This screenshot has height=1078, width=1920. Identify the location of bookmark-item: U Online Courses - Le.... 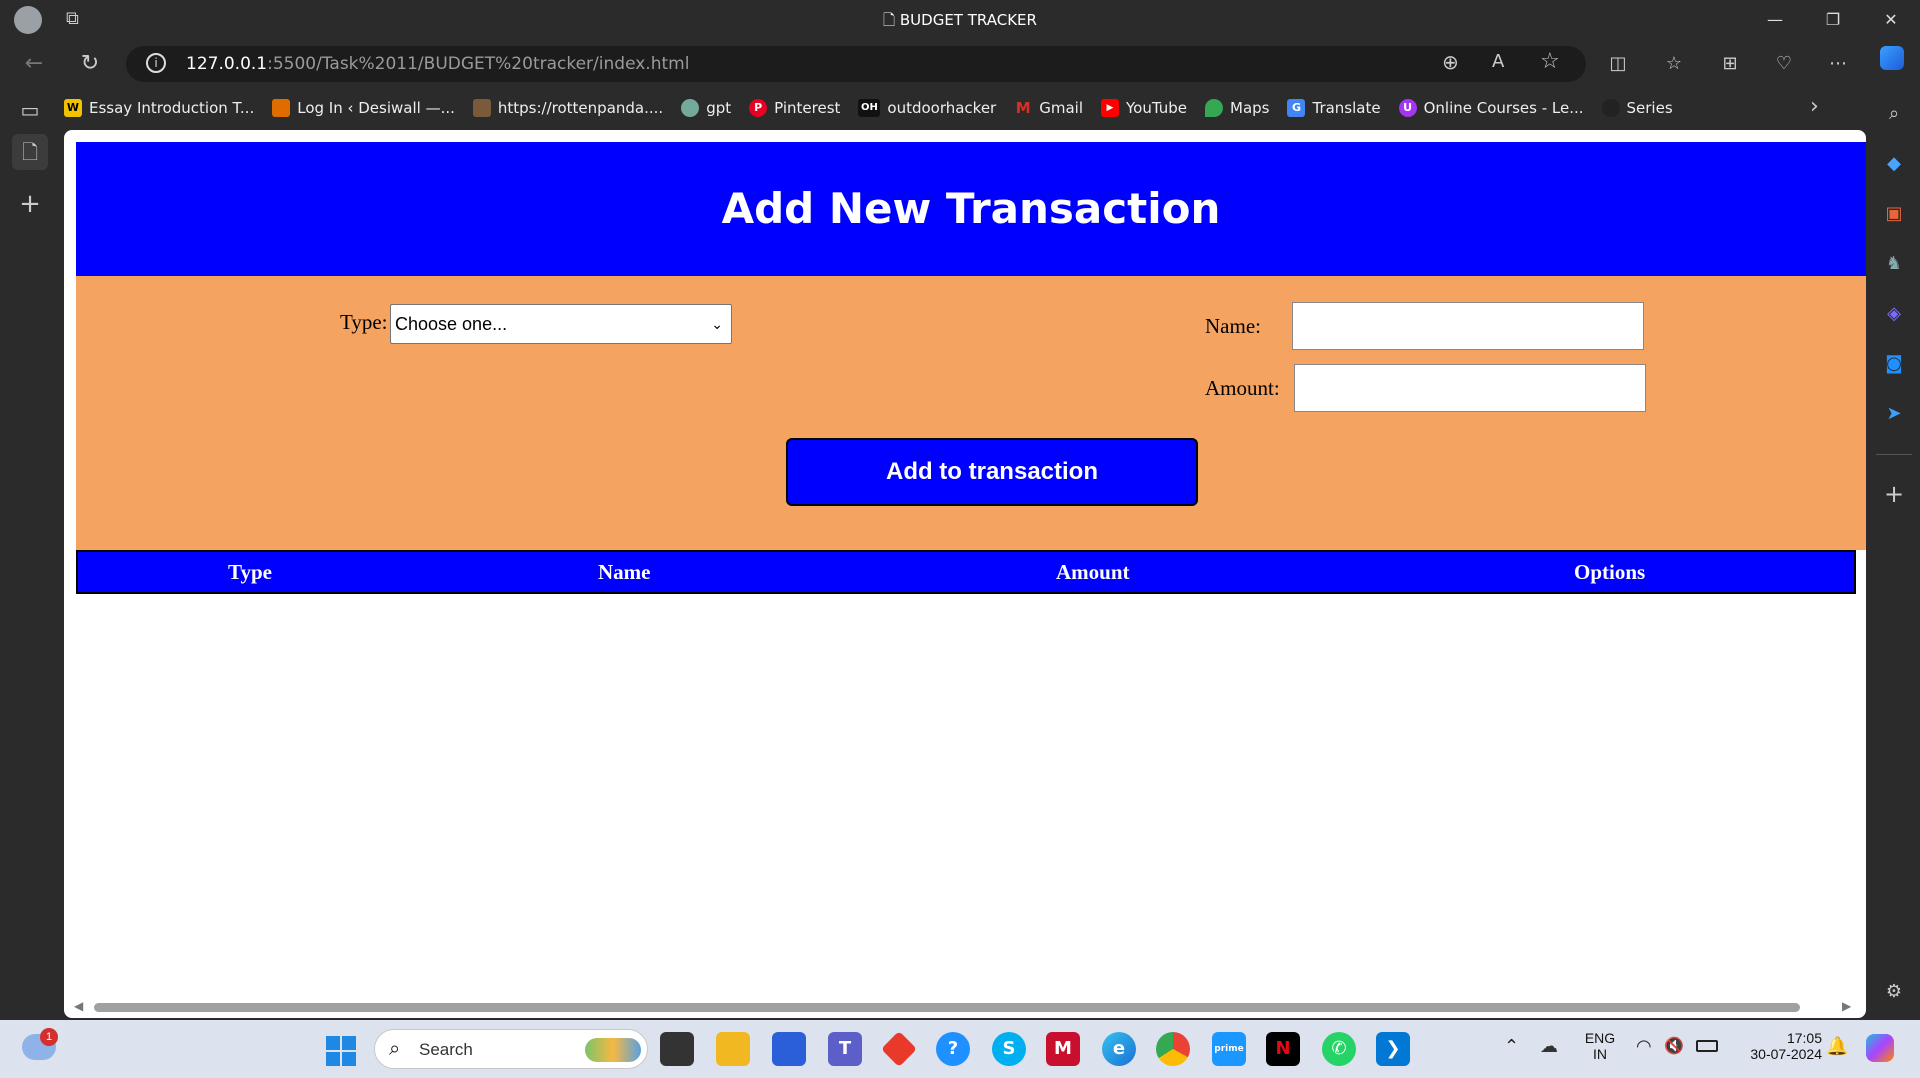
(1491, 108).